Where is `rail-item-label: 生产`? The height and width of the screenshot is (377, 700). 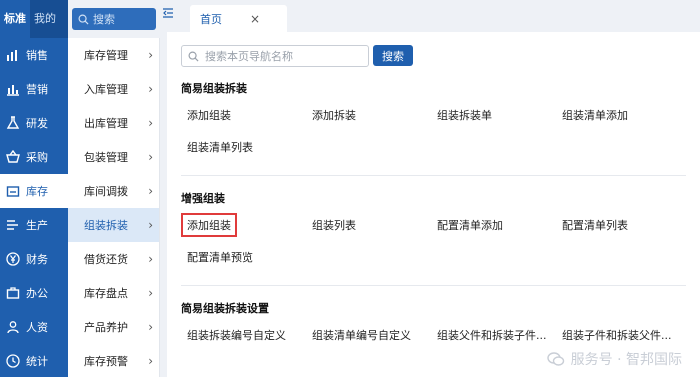 rail-item-label: 生产 is located at coordinates (37, 225).